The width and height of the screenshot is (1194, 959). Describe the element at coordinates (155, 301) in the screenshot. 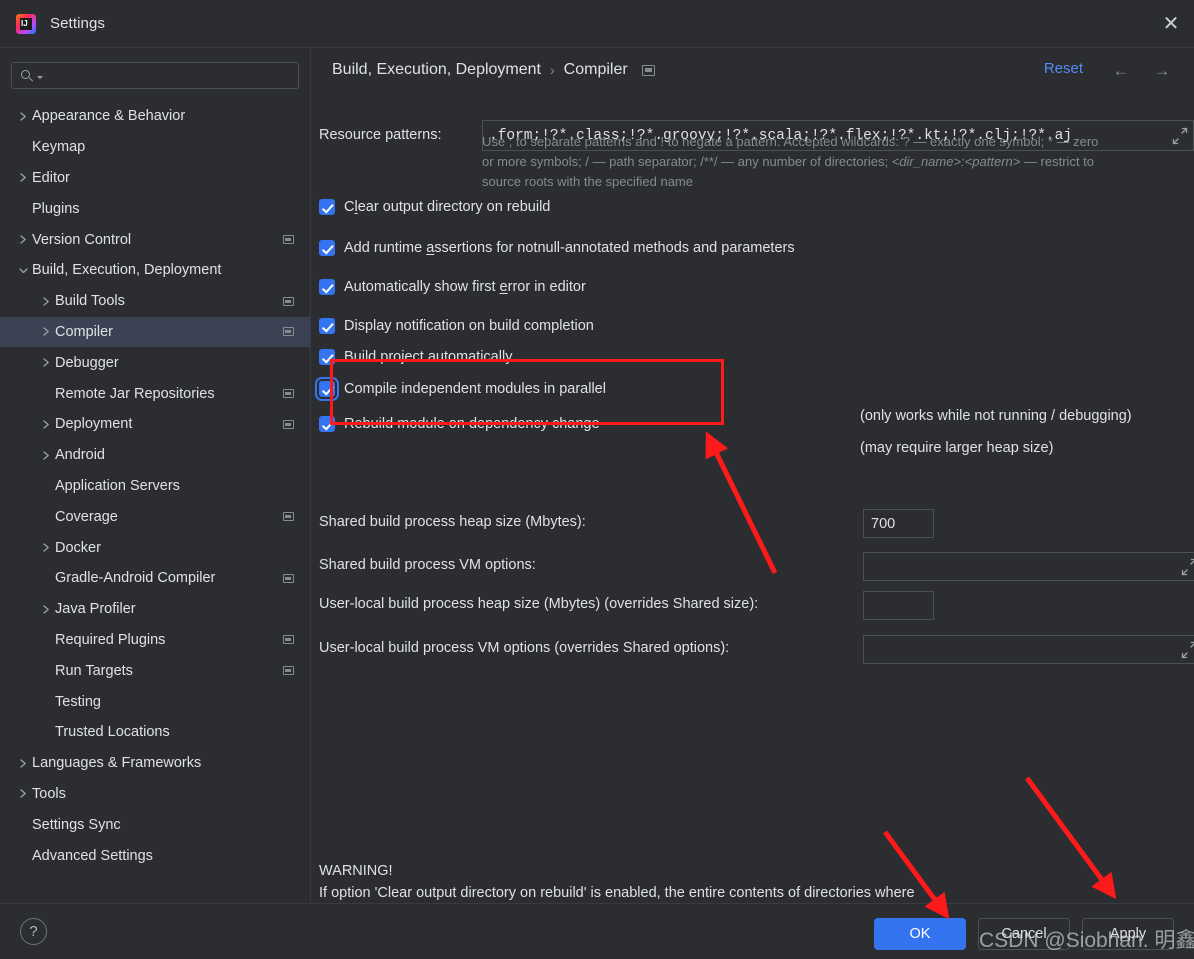

I see `sidebar-item-build-tools: Build Tools` at that location.